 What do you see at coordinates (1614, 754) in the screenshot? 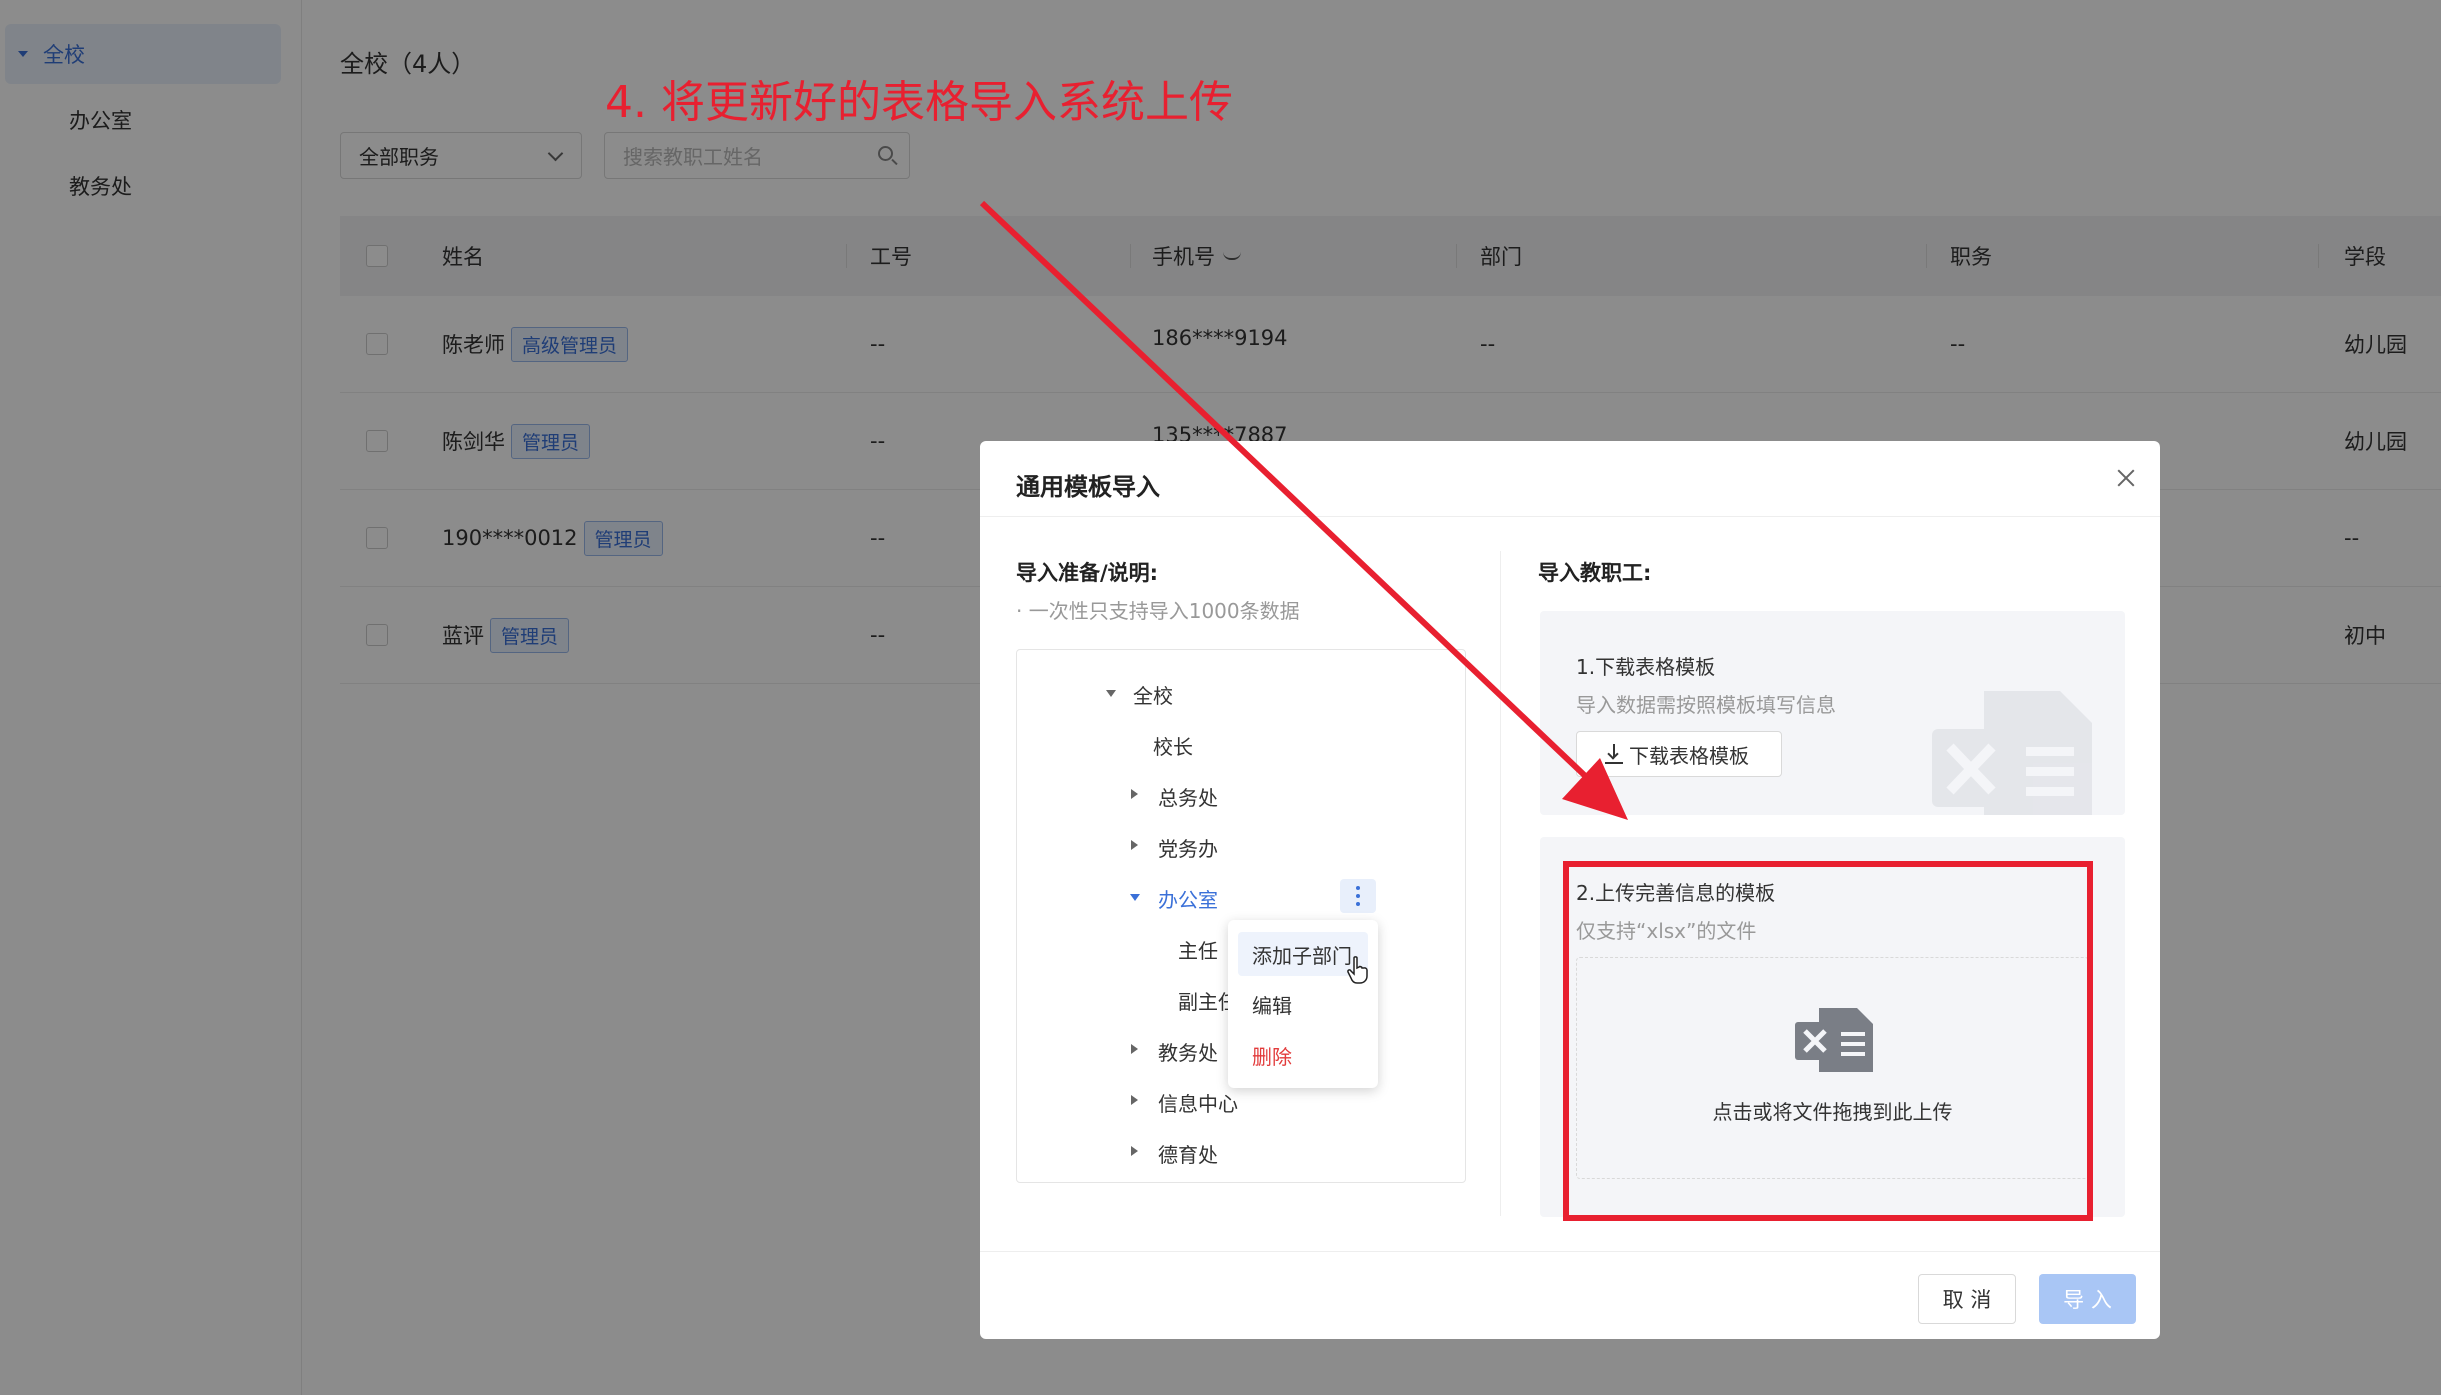
I see `download-icon` at bounding box center [1614, 754].